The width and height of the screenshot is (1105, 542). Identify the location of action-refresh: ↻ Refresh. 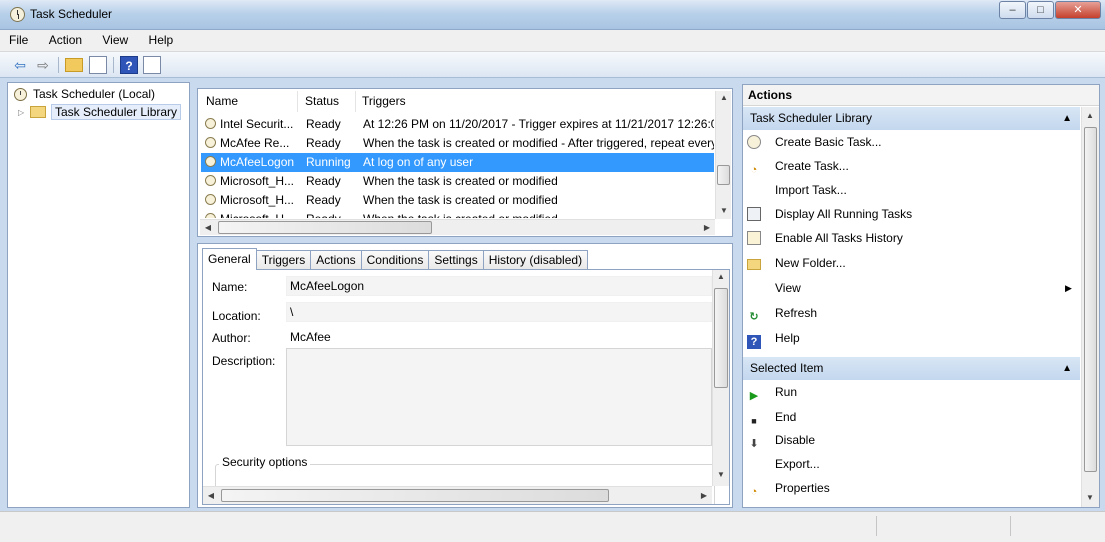
(782, 313).